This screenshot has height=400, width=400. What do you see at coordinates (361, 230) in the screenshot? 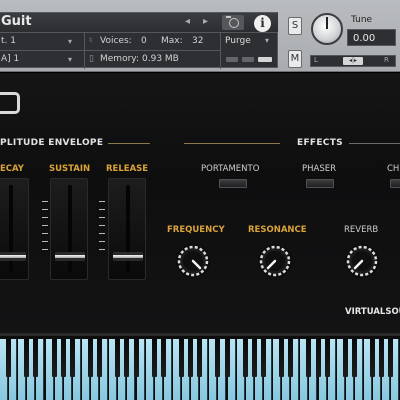
I see `reverb-label: REVERB` at bounding box center [361, 230].